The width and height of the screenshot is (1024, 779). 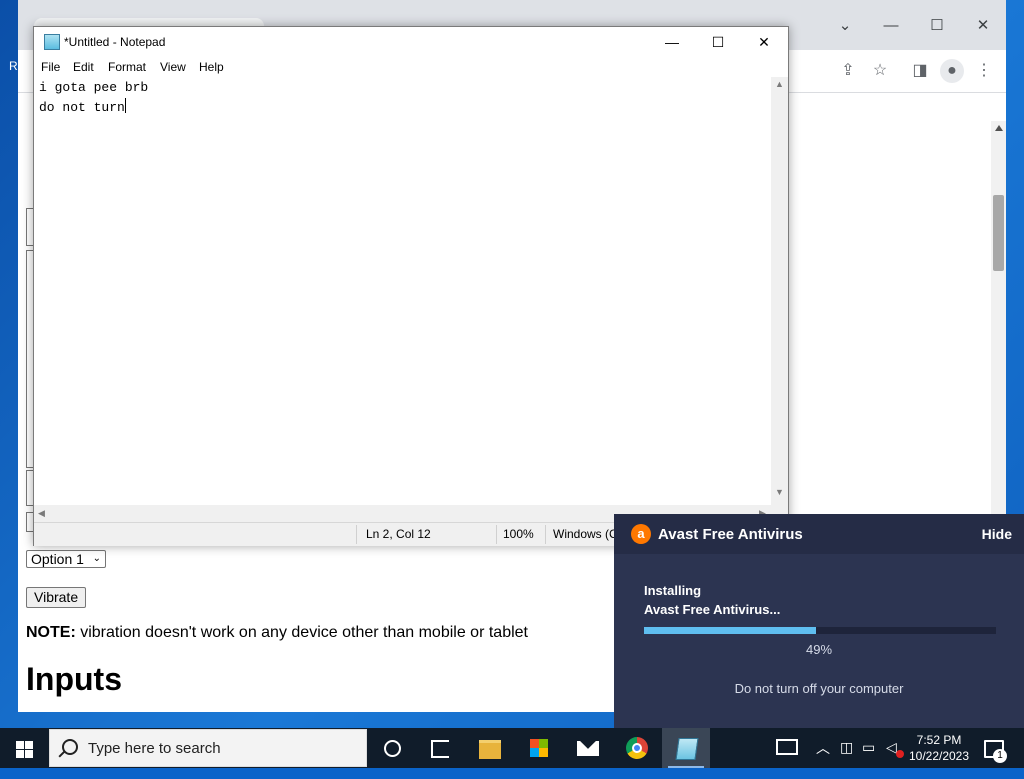 What do you see at coordinates (868, 759) in the screenshot?
I see `network-icon: ▭` at bounding box center [868, 759].